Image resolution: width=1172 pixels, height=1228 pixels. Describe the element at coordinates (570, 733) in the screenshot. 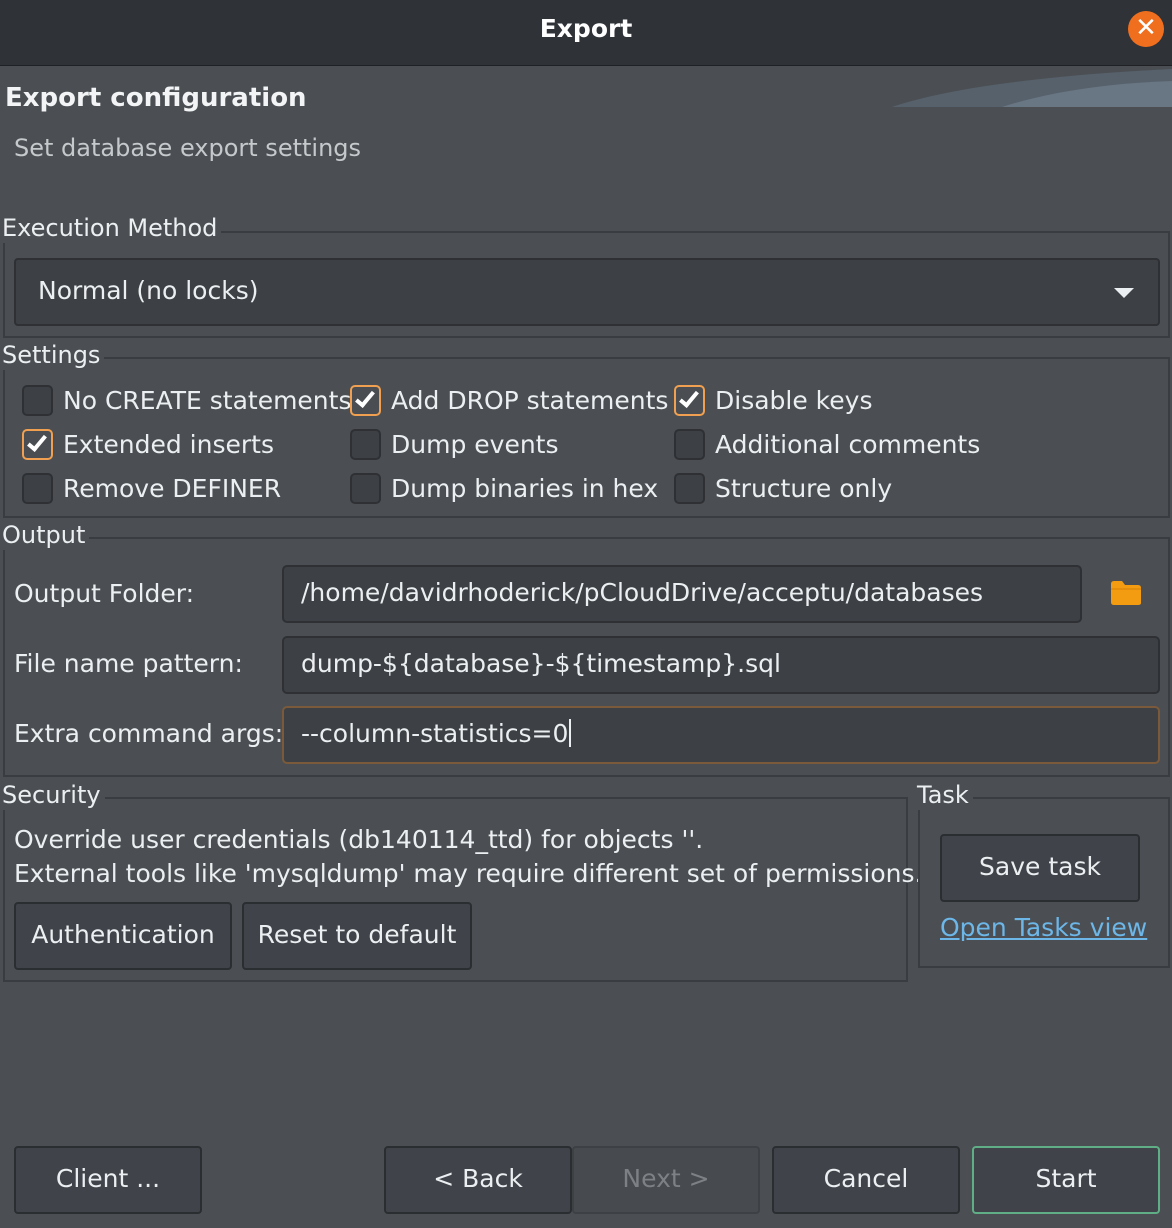

I see `text-caret` at that location.